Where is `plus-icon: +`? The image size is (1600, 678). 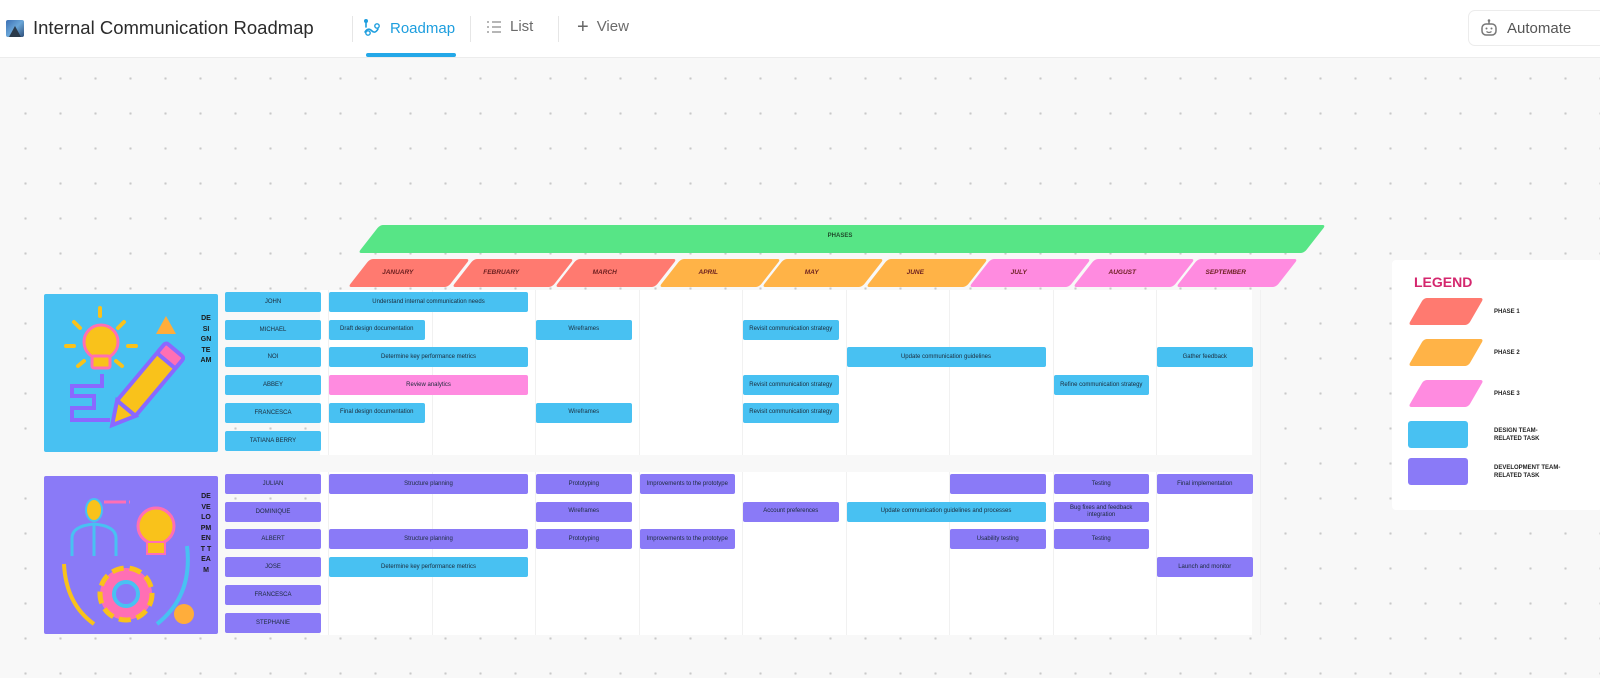 plus-icon: + is located at coordinates (583, 26).